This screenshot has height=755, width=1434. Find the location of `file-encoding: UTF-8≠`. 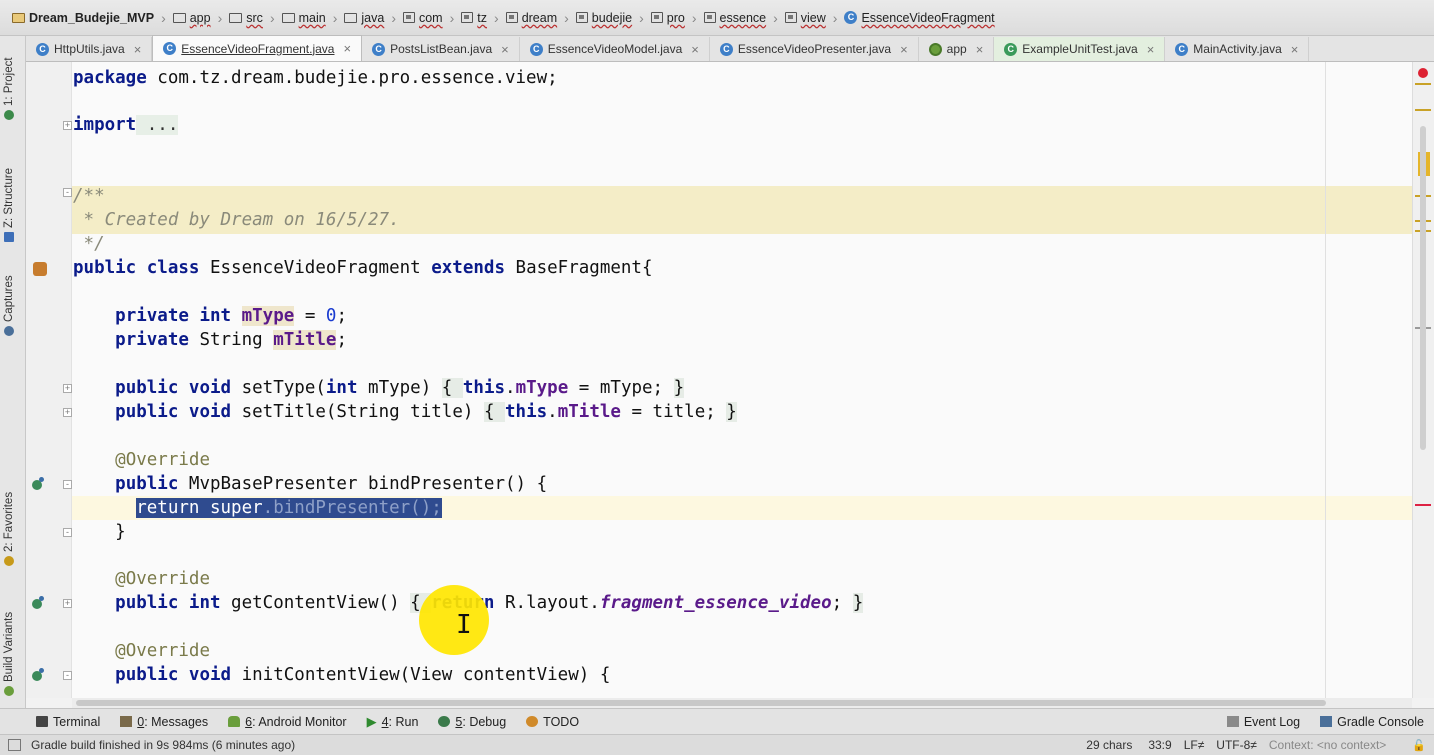

file-encoding: UTF-8≠ is located at coordinates (1236, 745).